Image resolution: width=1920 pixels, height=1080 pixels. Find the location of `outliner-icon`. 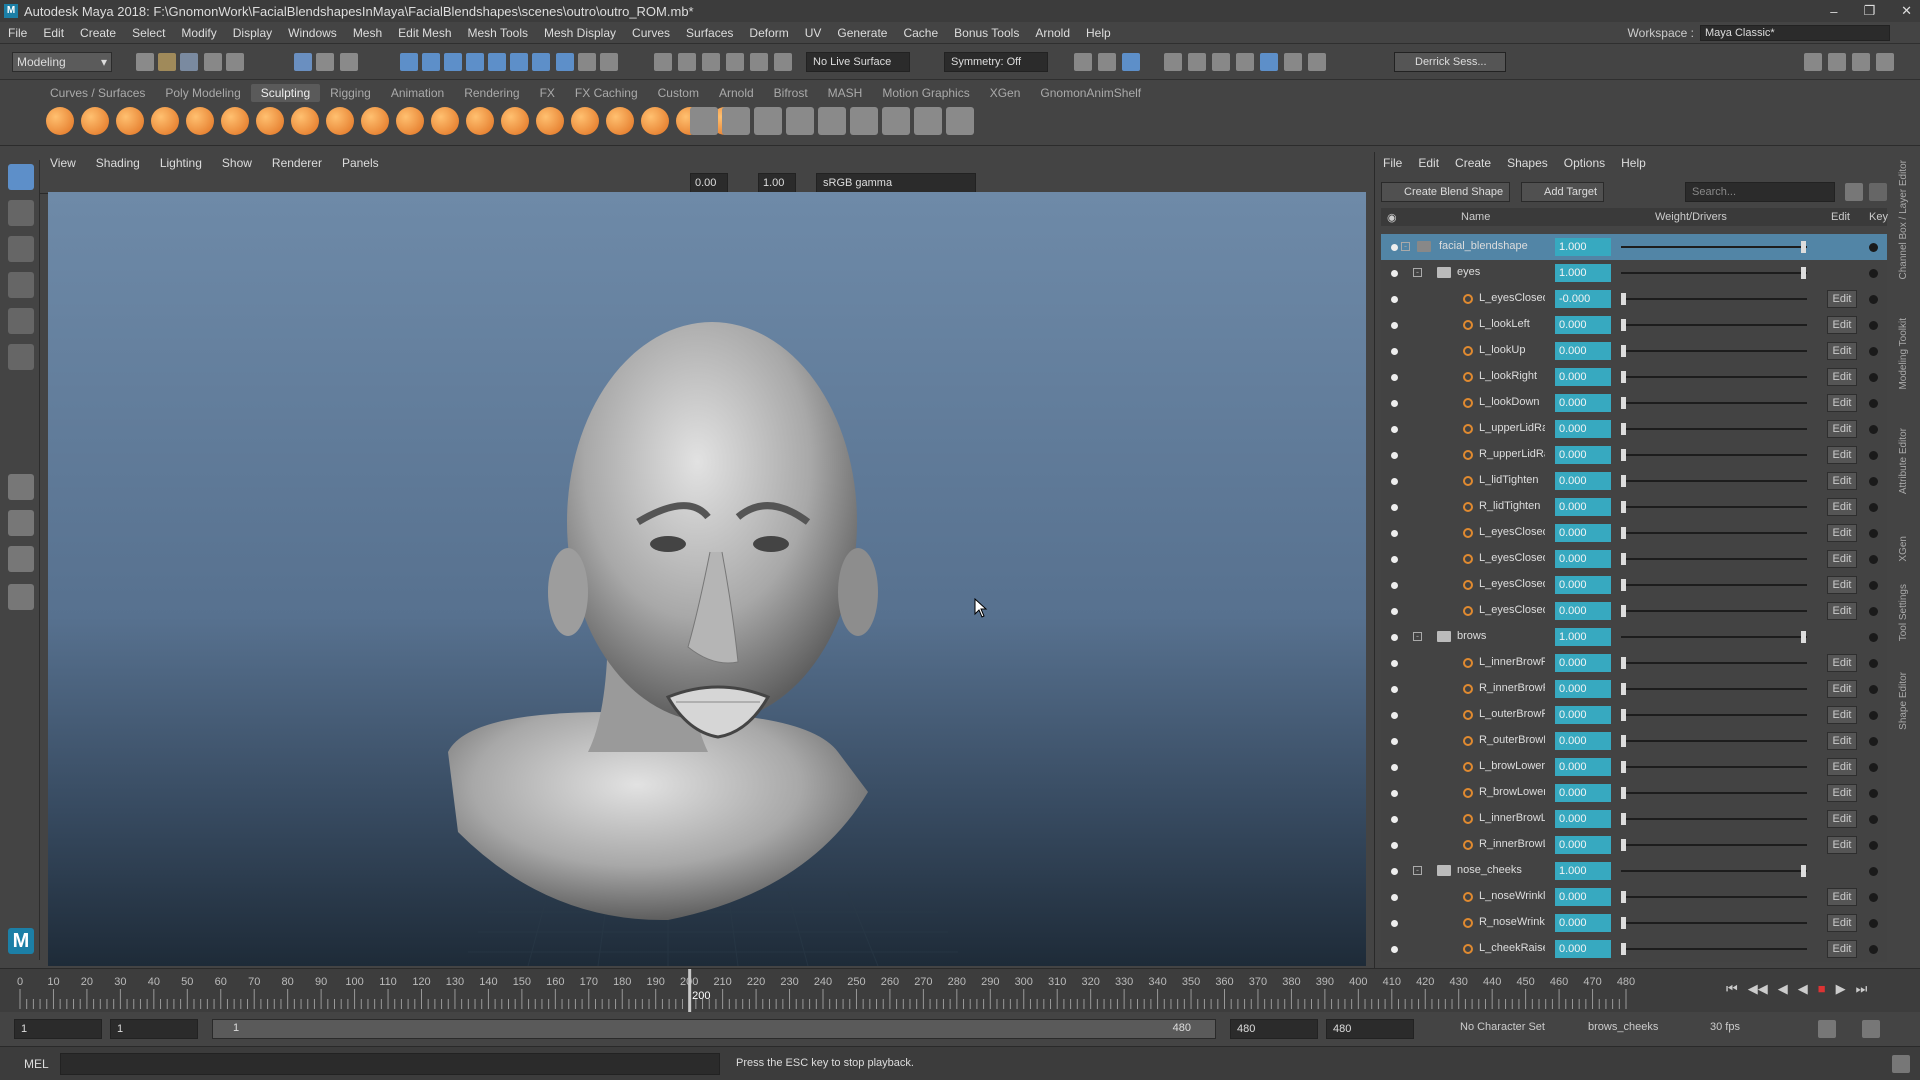

outliner-icon is located at coordinates (21, 597).